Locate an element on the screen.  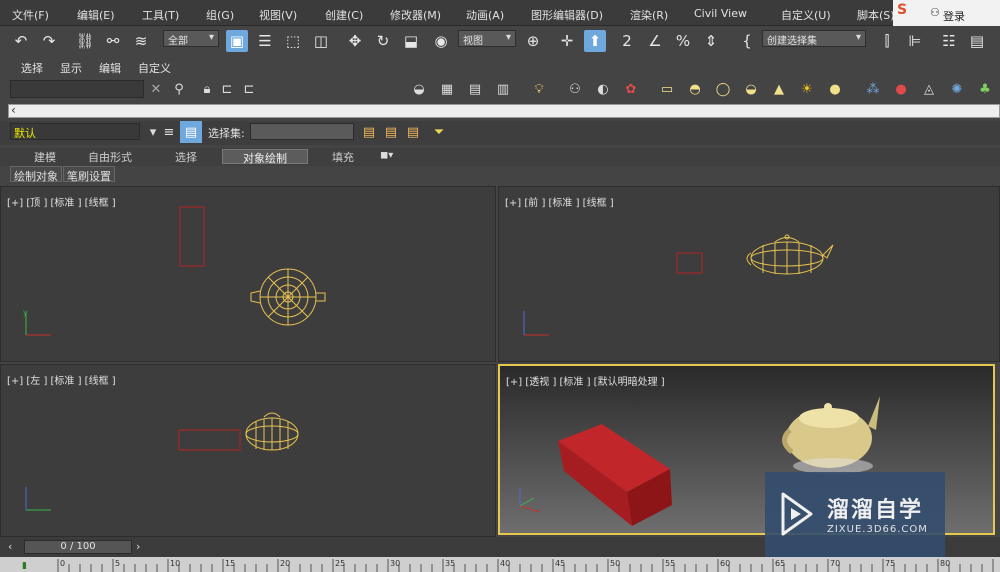
keyboard-shortcut-override-icon: ⬆ is located at coordinates (595, 41).